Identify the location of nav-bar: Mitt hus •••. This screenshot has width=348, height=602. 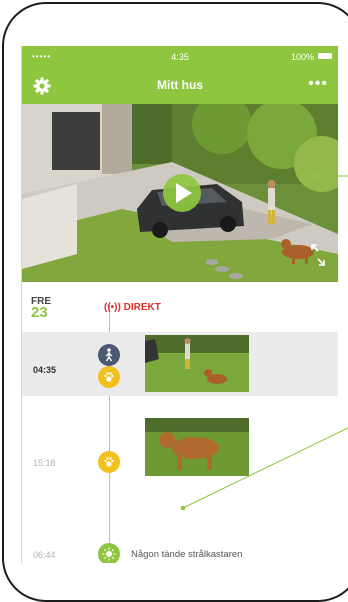
(180, 86).